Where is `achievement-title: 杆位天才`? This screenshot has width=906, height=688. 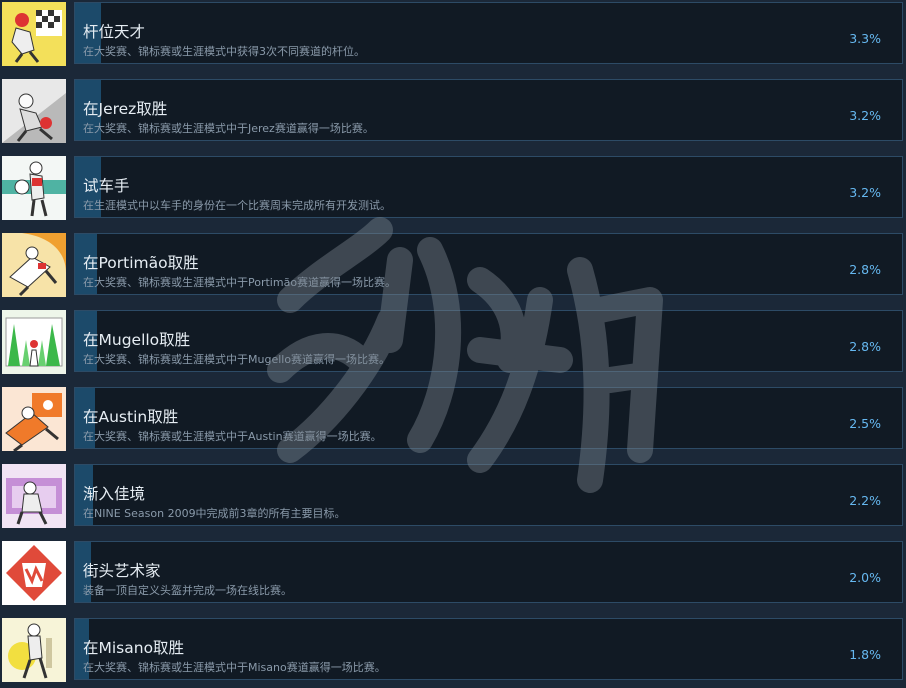 achievement-title: 杆位天才 is located at coordinates (114, 32).